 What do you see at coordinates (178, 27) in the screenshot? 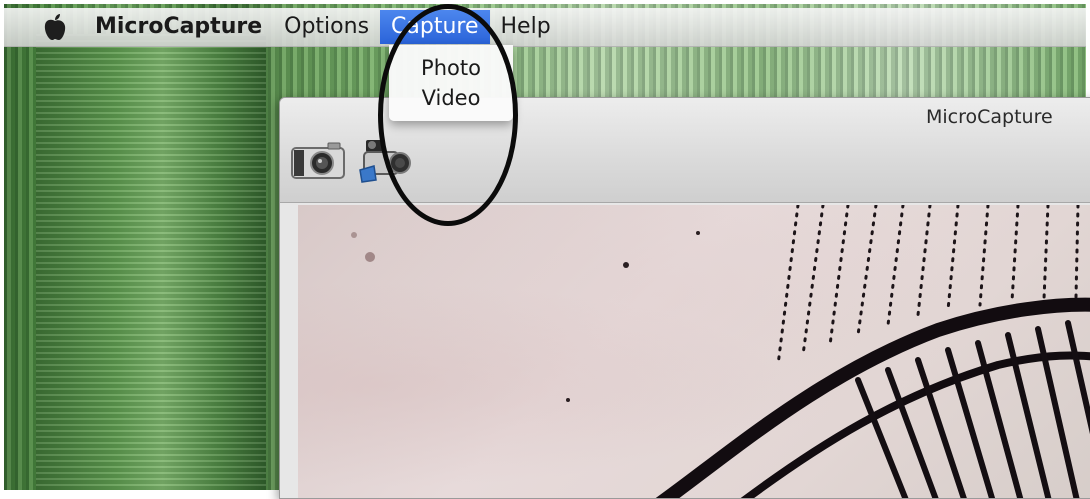
I see `menu-app-name: MicroCapture` at bounding box center [178, 27].